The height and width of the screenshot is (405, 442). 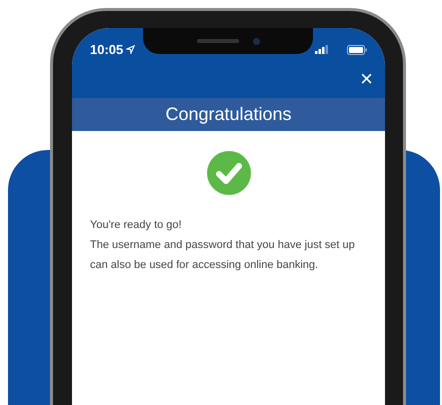 I want to click on location-arrow-icon, so click(x=131, y=49).